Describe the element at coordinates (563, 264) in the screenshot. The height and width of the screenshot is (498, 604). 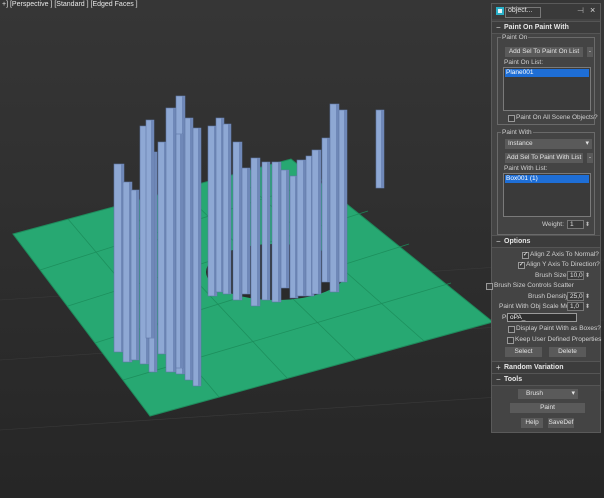
I see `align-y-label: Align Y Axis To Direction?` at that location.